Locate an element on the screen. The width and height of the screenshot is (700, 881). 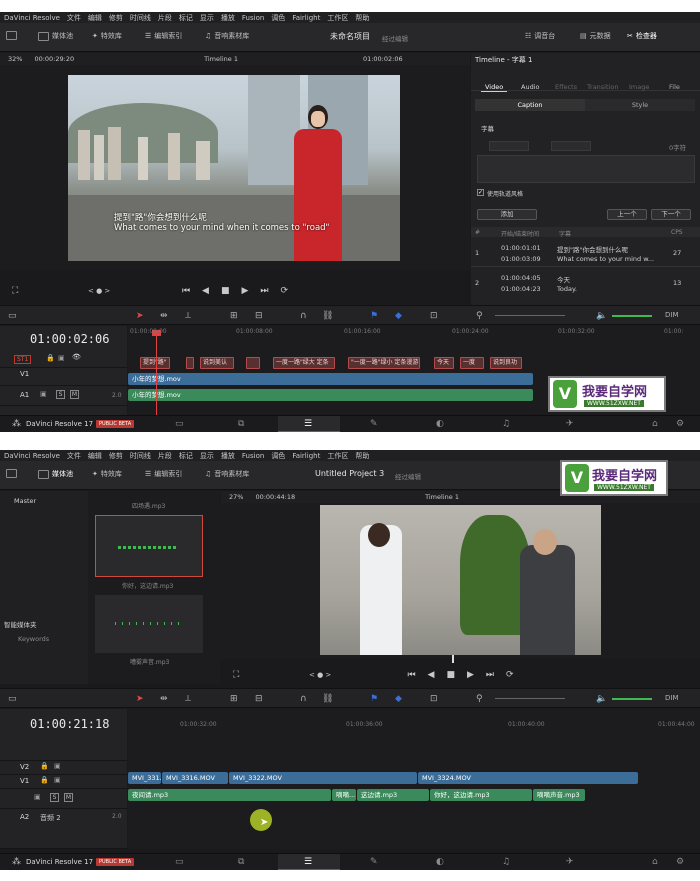
blade-tool-icon: ⟂ is located at coordinates (188, 699).